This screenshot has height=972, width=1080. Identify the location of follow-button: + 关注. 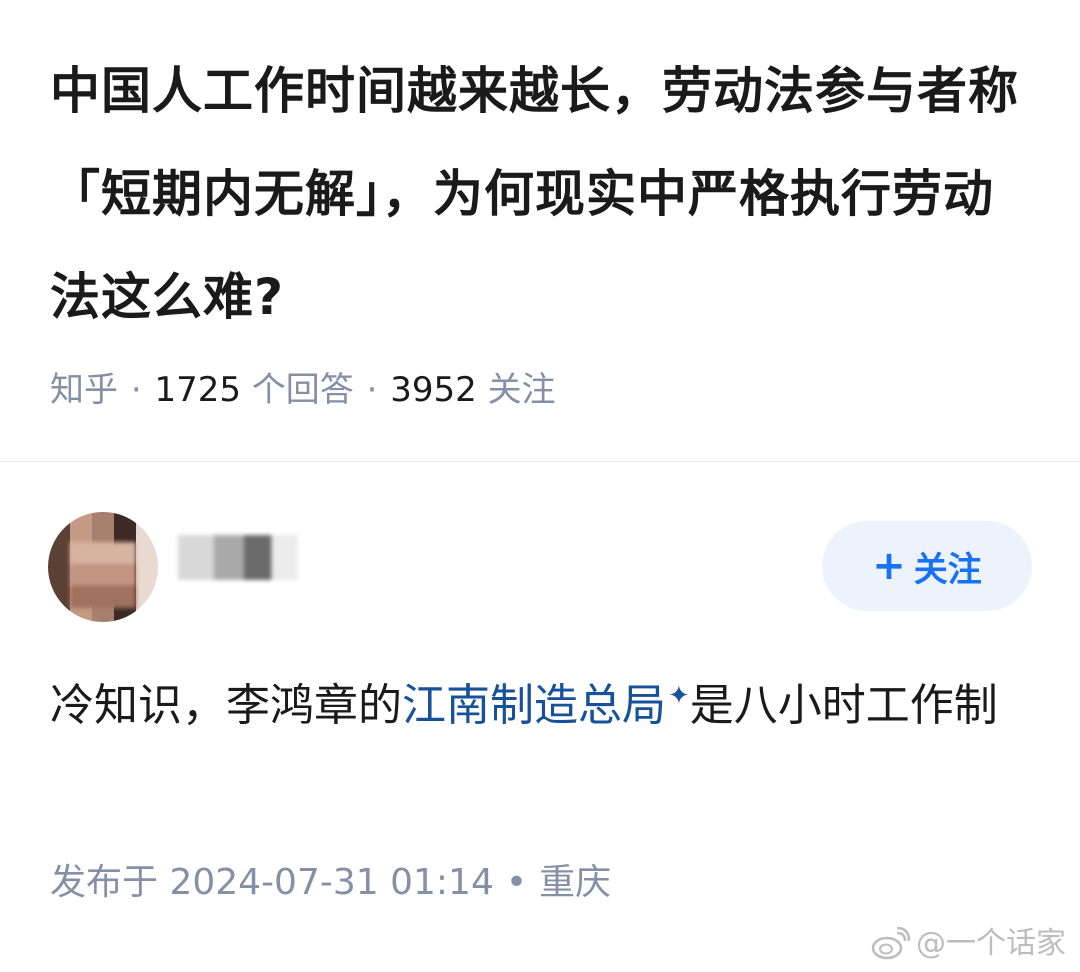
(927, 566).